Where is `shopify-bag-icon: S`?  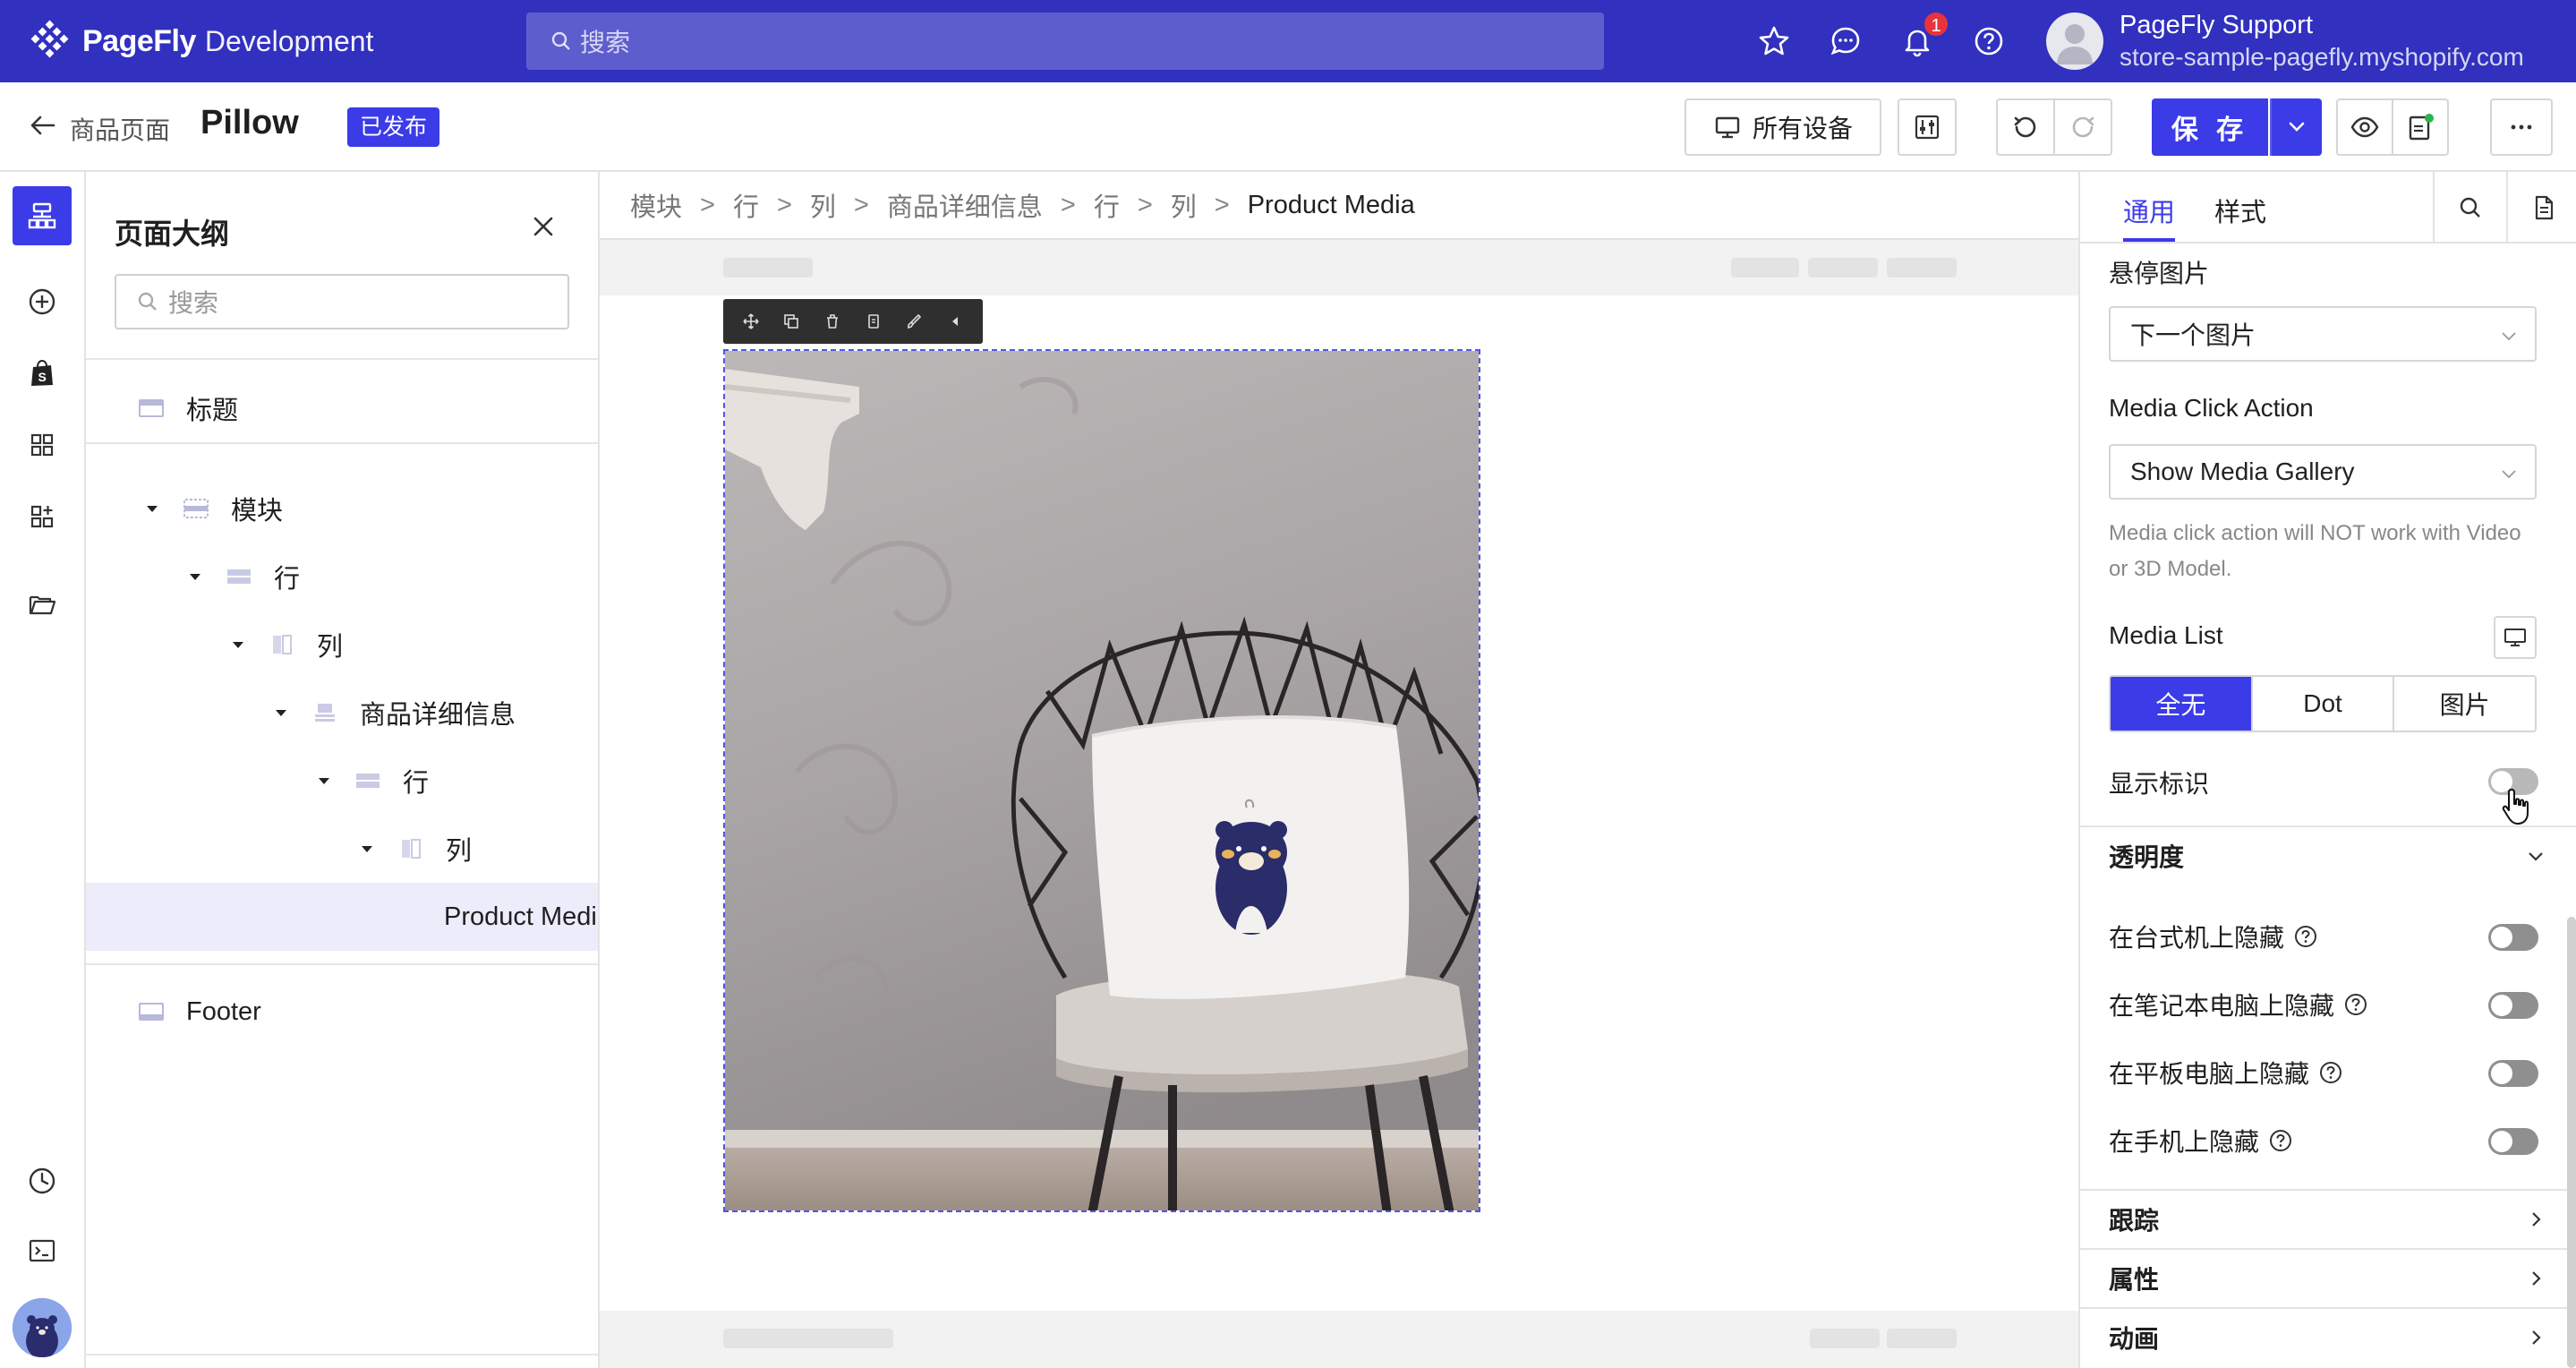 shopify-bag-icon: S is located at coordinates (42, 372).